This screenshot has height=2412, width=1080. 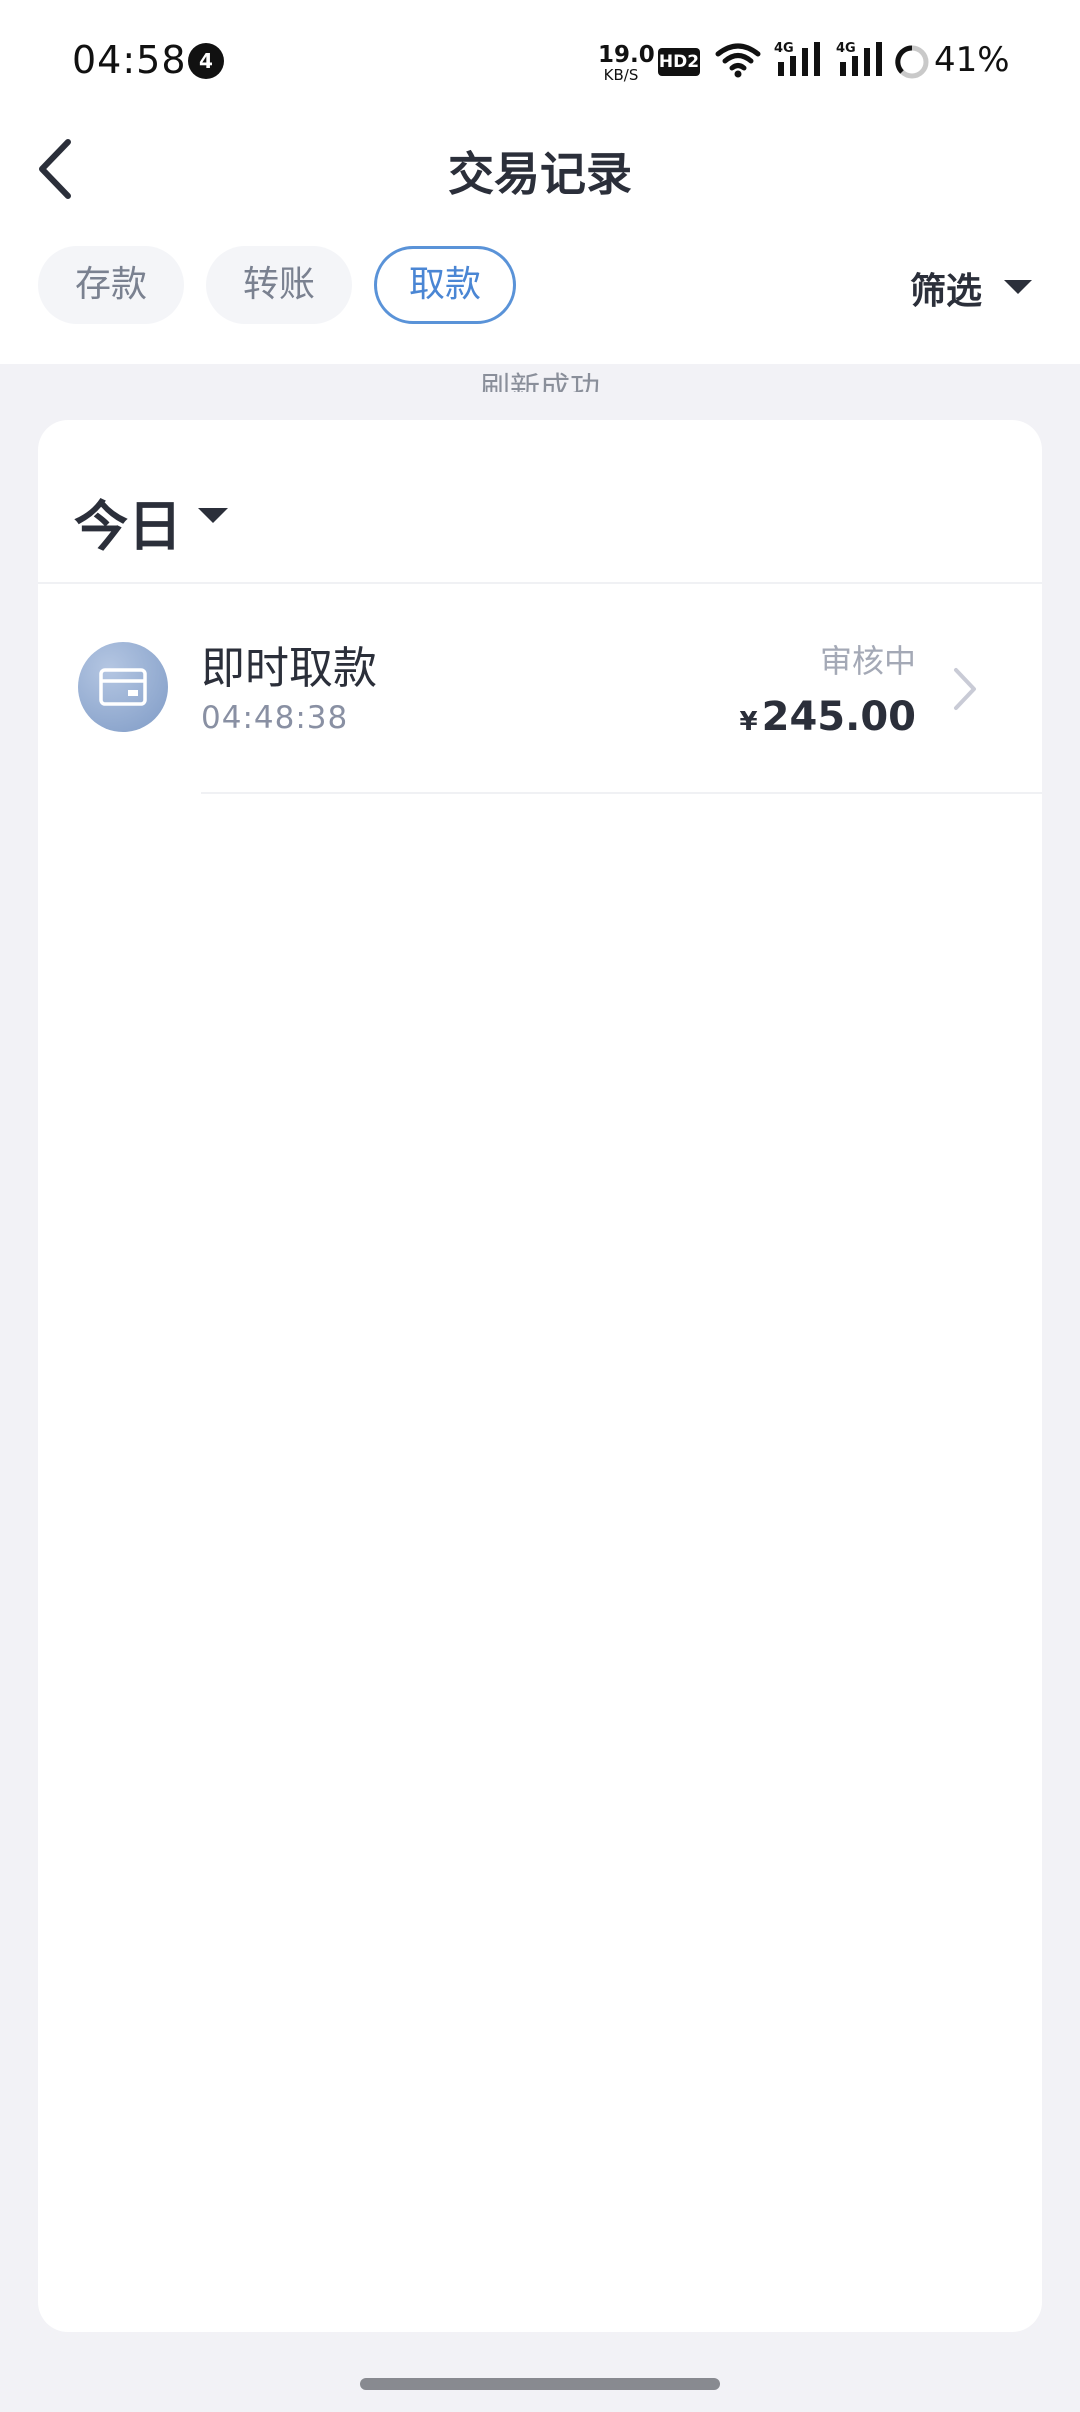 I want to click on home-indicator, so click(x=540, y=2384).